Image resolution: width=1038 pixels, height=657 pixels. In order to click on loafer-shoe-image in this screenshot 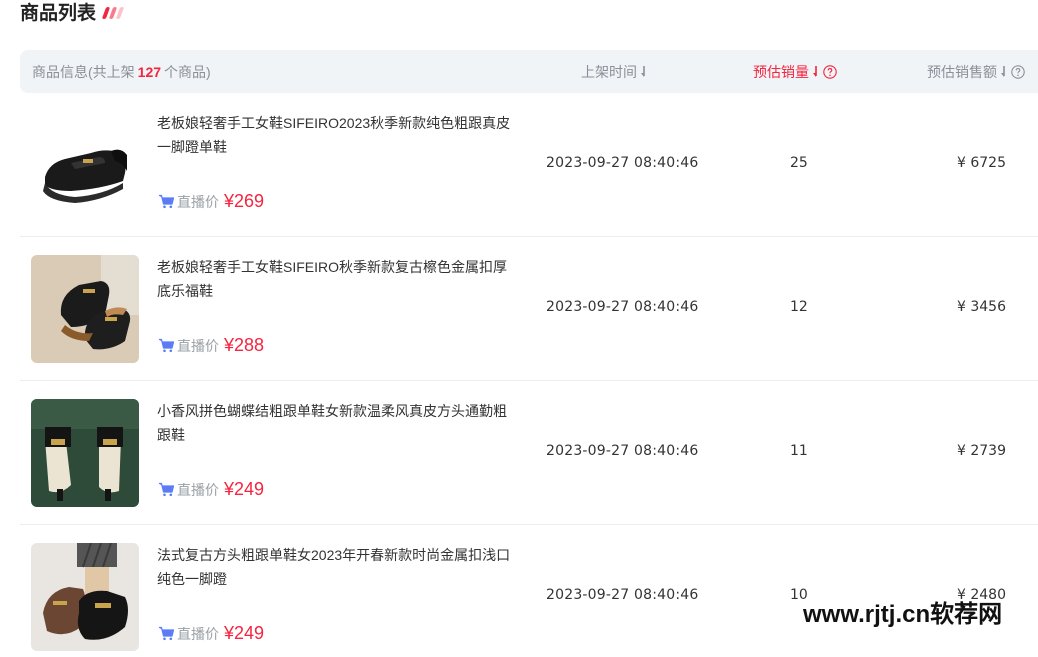, I will do `click(85, 165)`.